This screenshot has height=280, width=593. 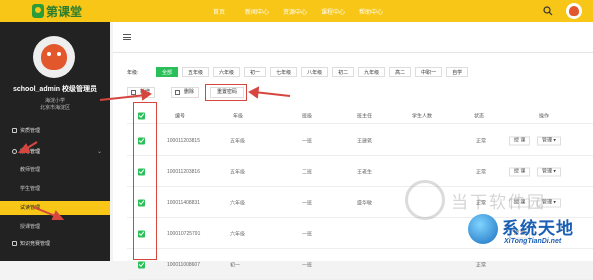 What do you see at coordinates (483, 229) in the screenshot?
I see `globe-icon` at bounding box center [483, 229].